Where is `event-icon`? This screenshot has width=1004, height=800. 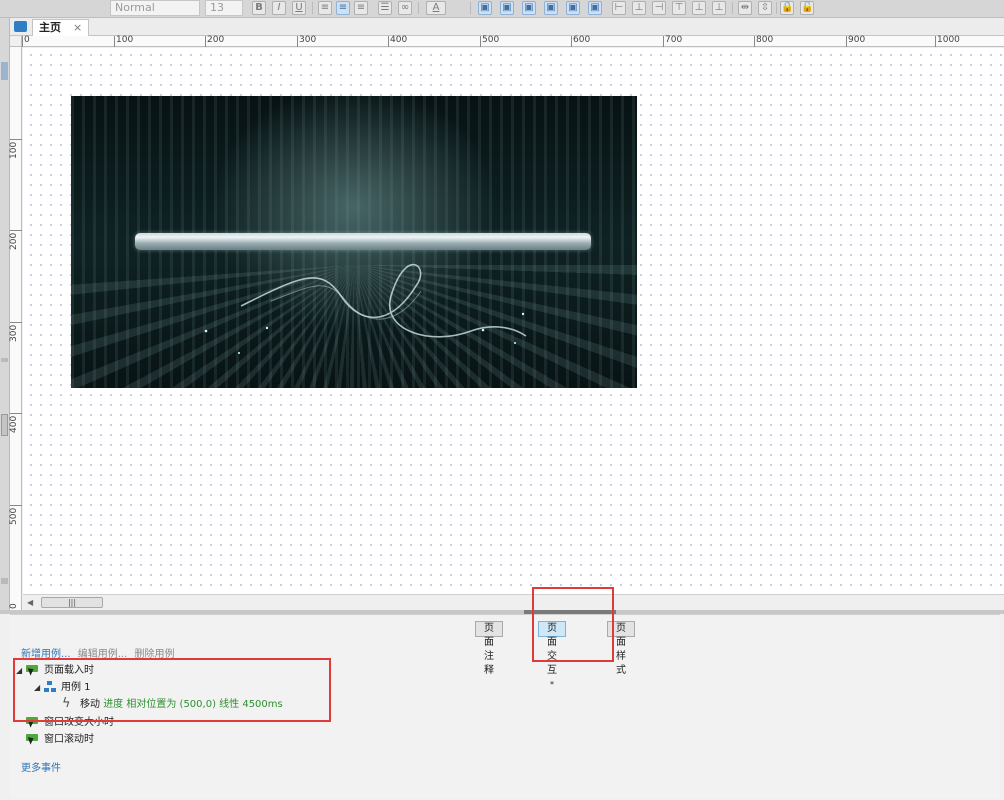
event-icon is located at coordinates (32, 739).